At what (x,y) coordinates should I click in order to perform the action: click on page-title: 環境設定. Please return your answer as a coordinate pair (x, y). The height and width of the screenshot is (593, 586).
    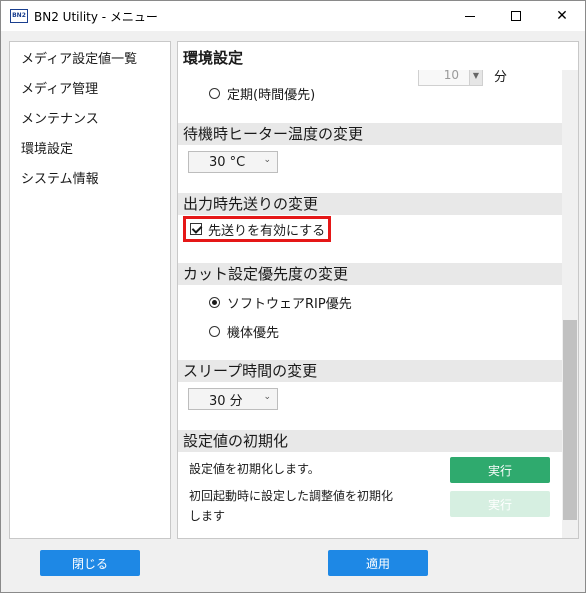
    Looking at the image, I should click on (213, 58).